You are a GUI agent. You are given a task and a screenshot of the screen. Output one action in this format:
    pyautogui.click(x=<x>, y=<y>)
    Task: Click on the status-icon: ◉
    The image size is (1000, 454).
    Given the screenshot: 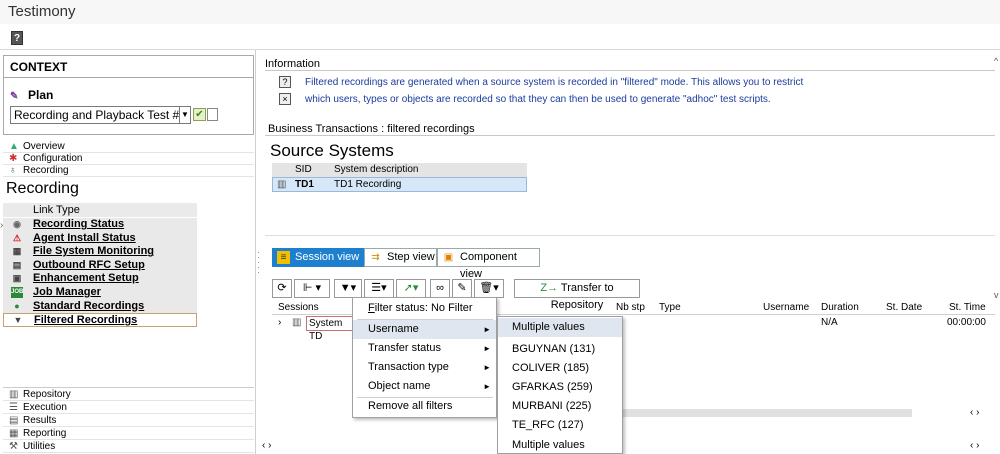 What is the action you would take?
    pyautogui.click(x=17, y=224)
    